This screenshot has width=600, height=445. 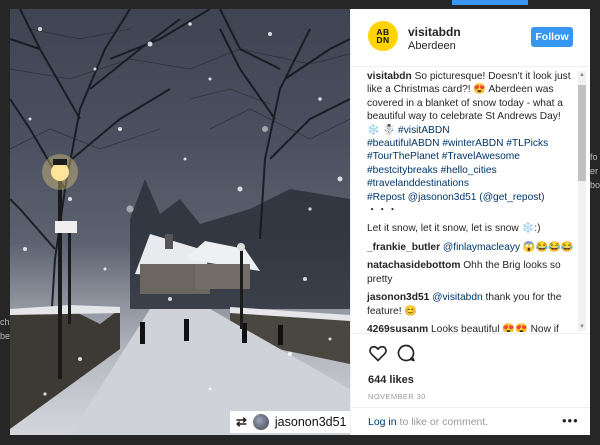 What do you see at coordinates (552, 37) in the screenshot?
I see `follow-button: Follow` at bounding box center [552, 37].